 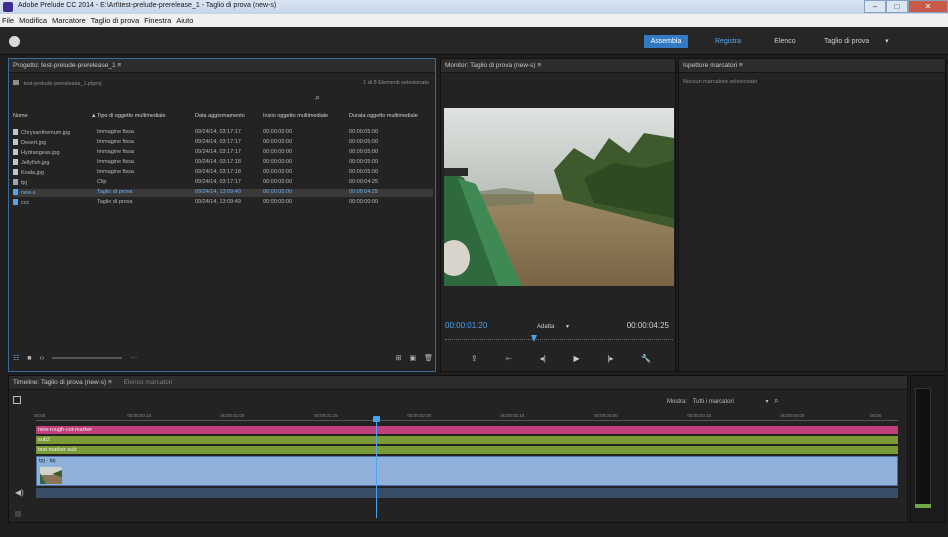 I want to click on audio-track, so click(x=467, y=493).